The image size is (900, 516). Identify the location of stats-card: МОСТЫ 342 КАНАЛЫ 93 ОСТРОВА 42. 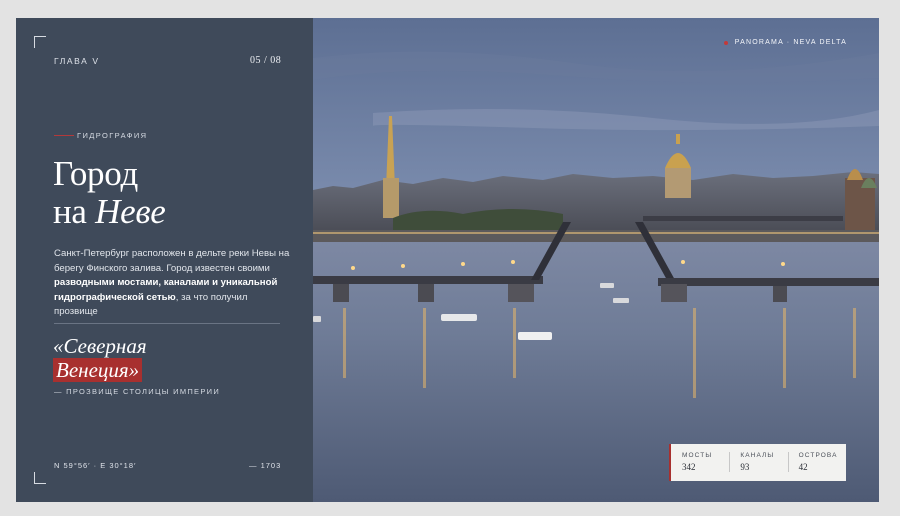
(757, 462).